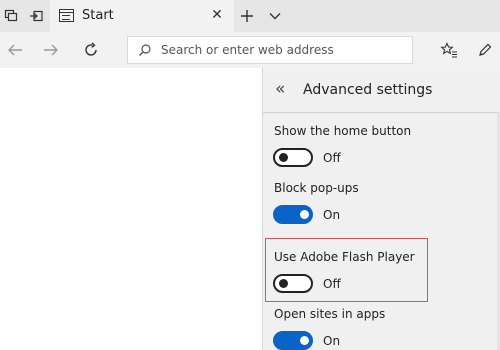 This screenshot has height=350, width=500. I want to click on navigation-bar, so click(250, 50).